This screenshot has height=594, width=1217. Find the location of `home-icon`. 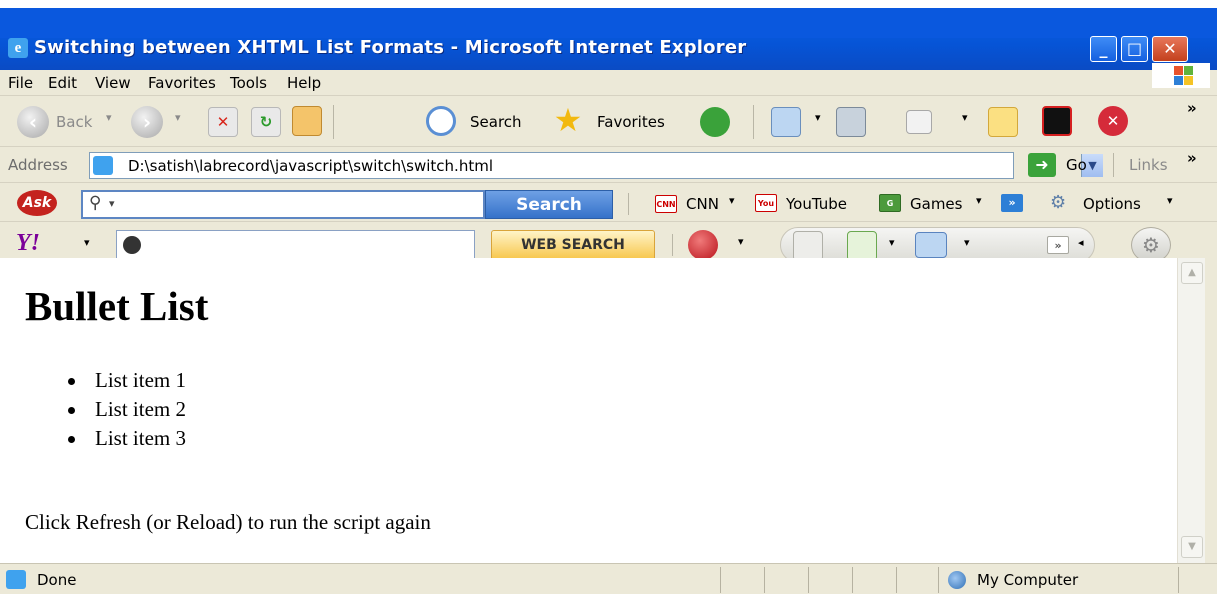

home-icon is located at coordinates (307, 121).